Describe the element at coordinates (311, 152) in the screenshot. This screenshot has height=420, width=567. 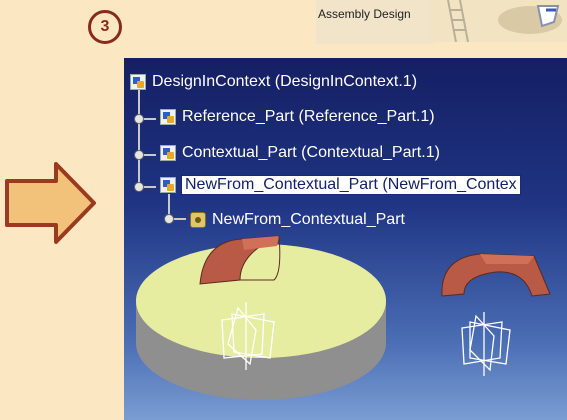
I see `tree-item-label: Contextual_Part (Contextual_Part.1)` at that location.